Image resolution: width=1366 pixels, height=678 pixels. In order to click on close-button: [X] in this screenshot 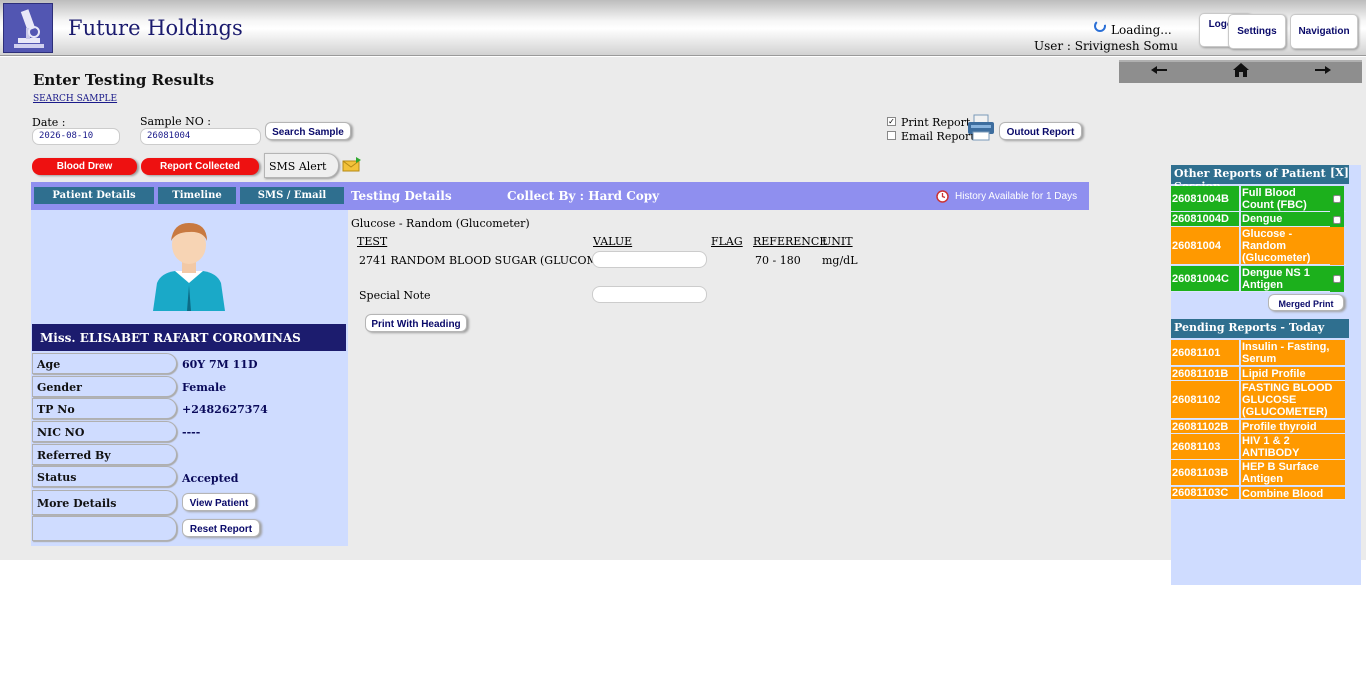, I will do `click(1339, 172)`.